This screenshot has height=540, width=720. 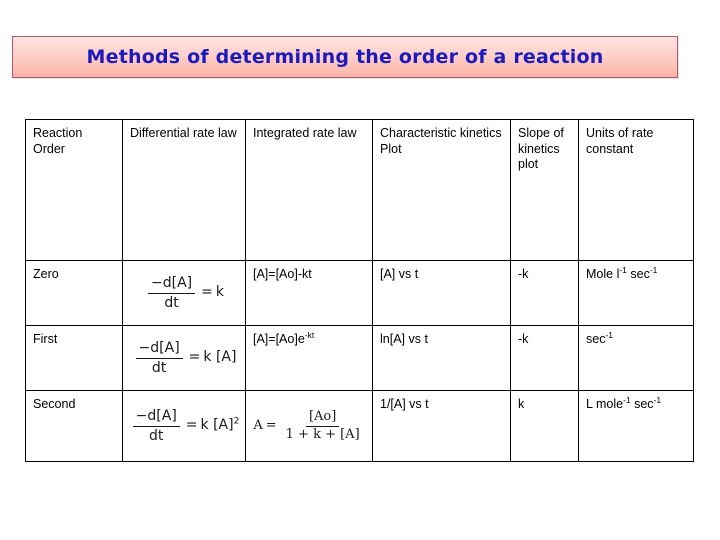 What do you see at coordinates (74, 358) in the screenshot?
I see `cell-reaction-order: First` at bounding box center [74, 358].